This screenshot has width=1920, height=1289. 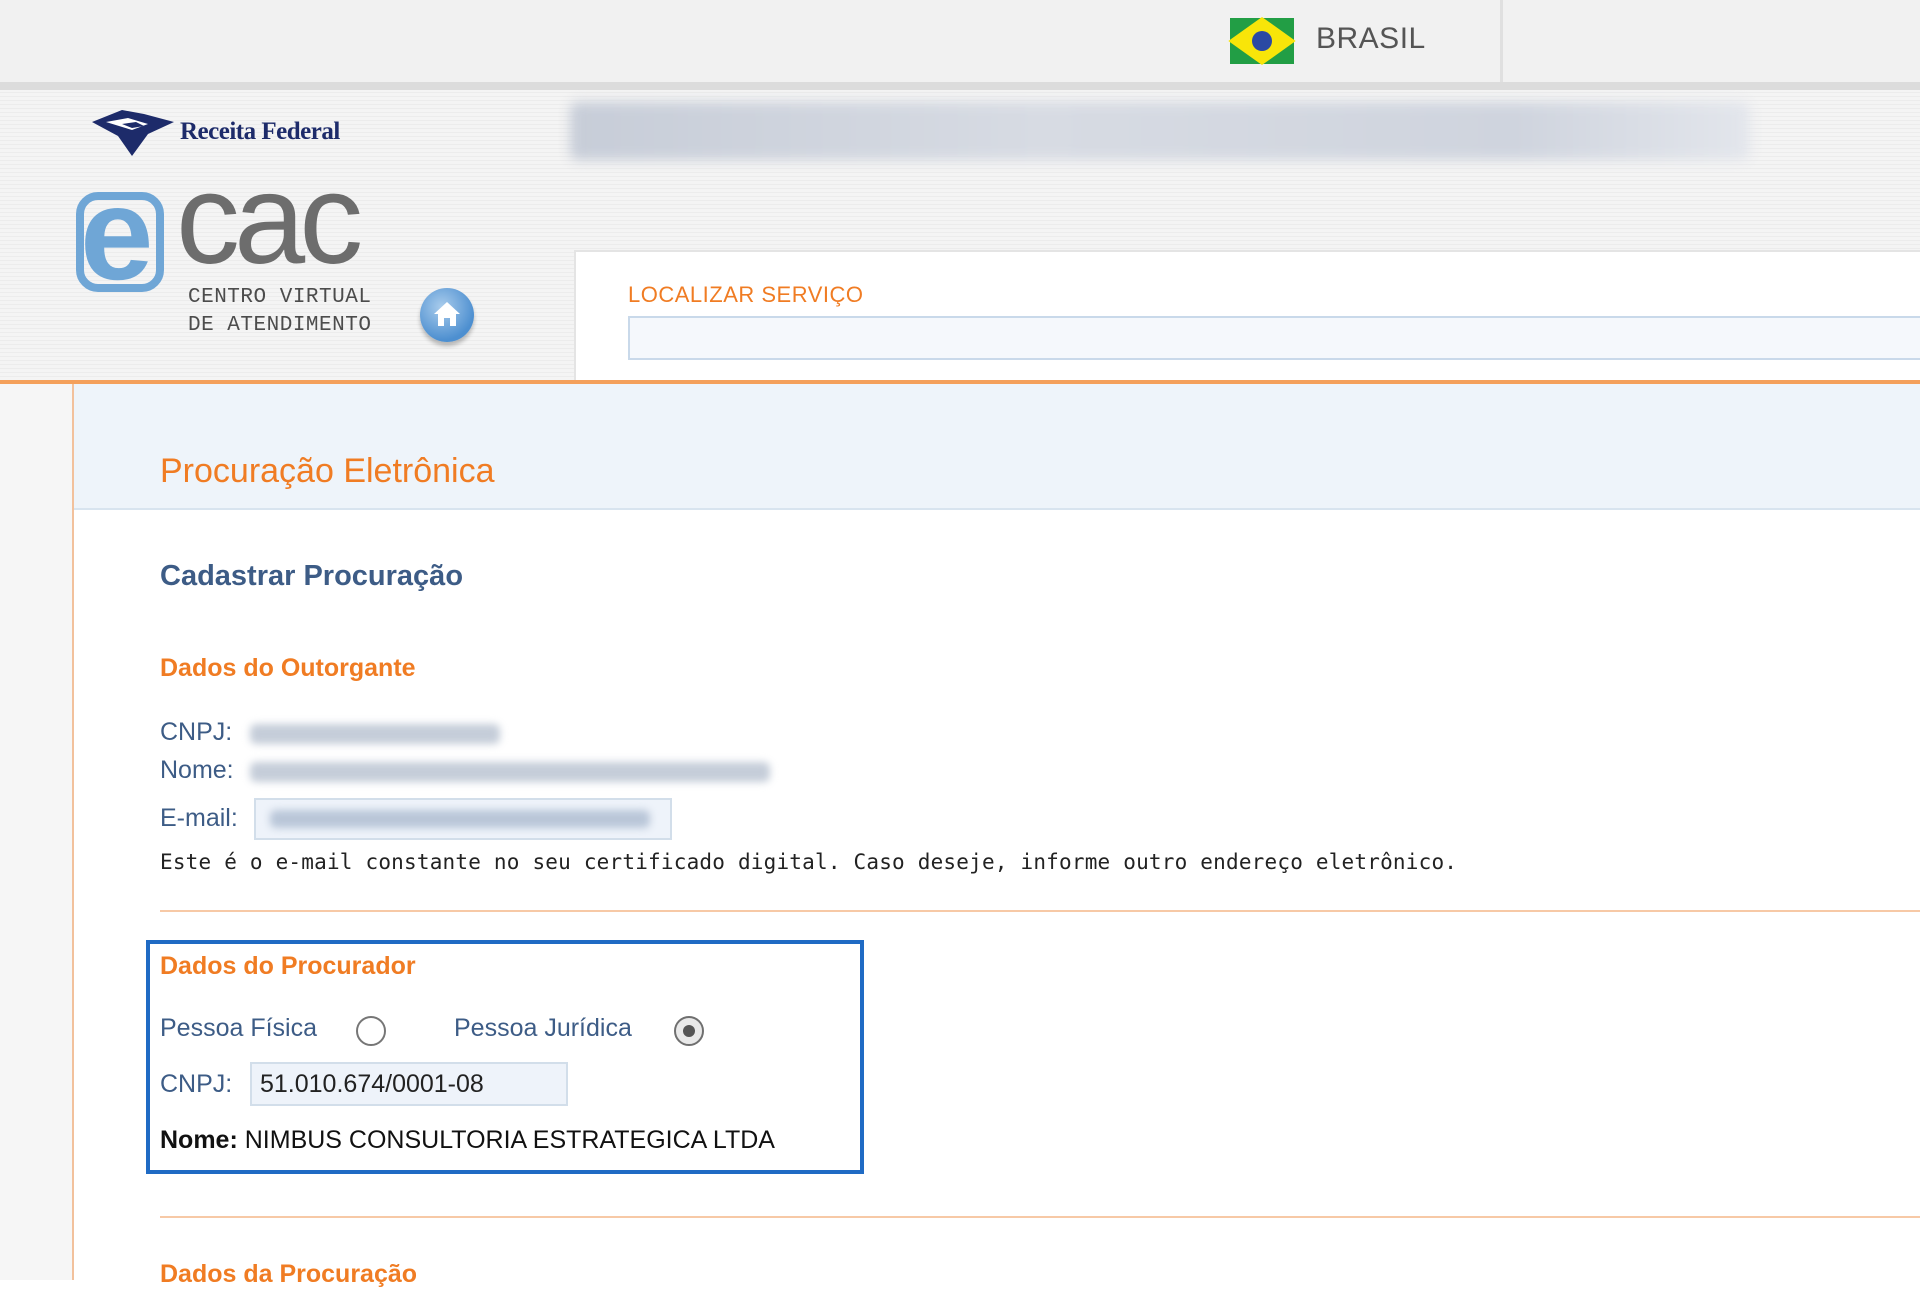 I want to click on flag-globe, so click(x=1262, y=41).